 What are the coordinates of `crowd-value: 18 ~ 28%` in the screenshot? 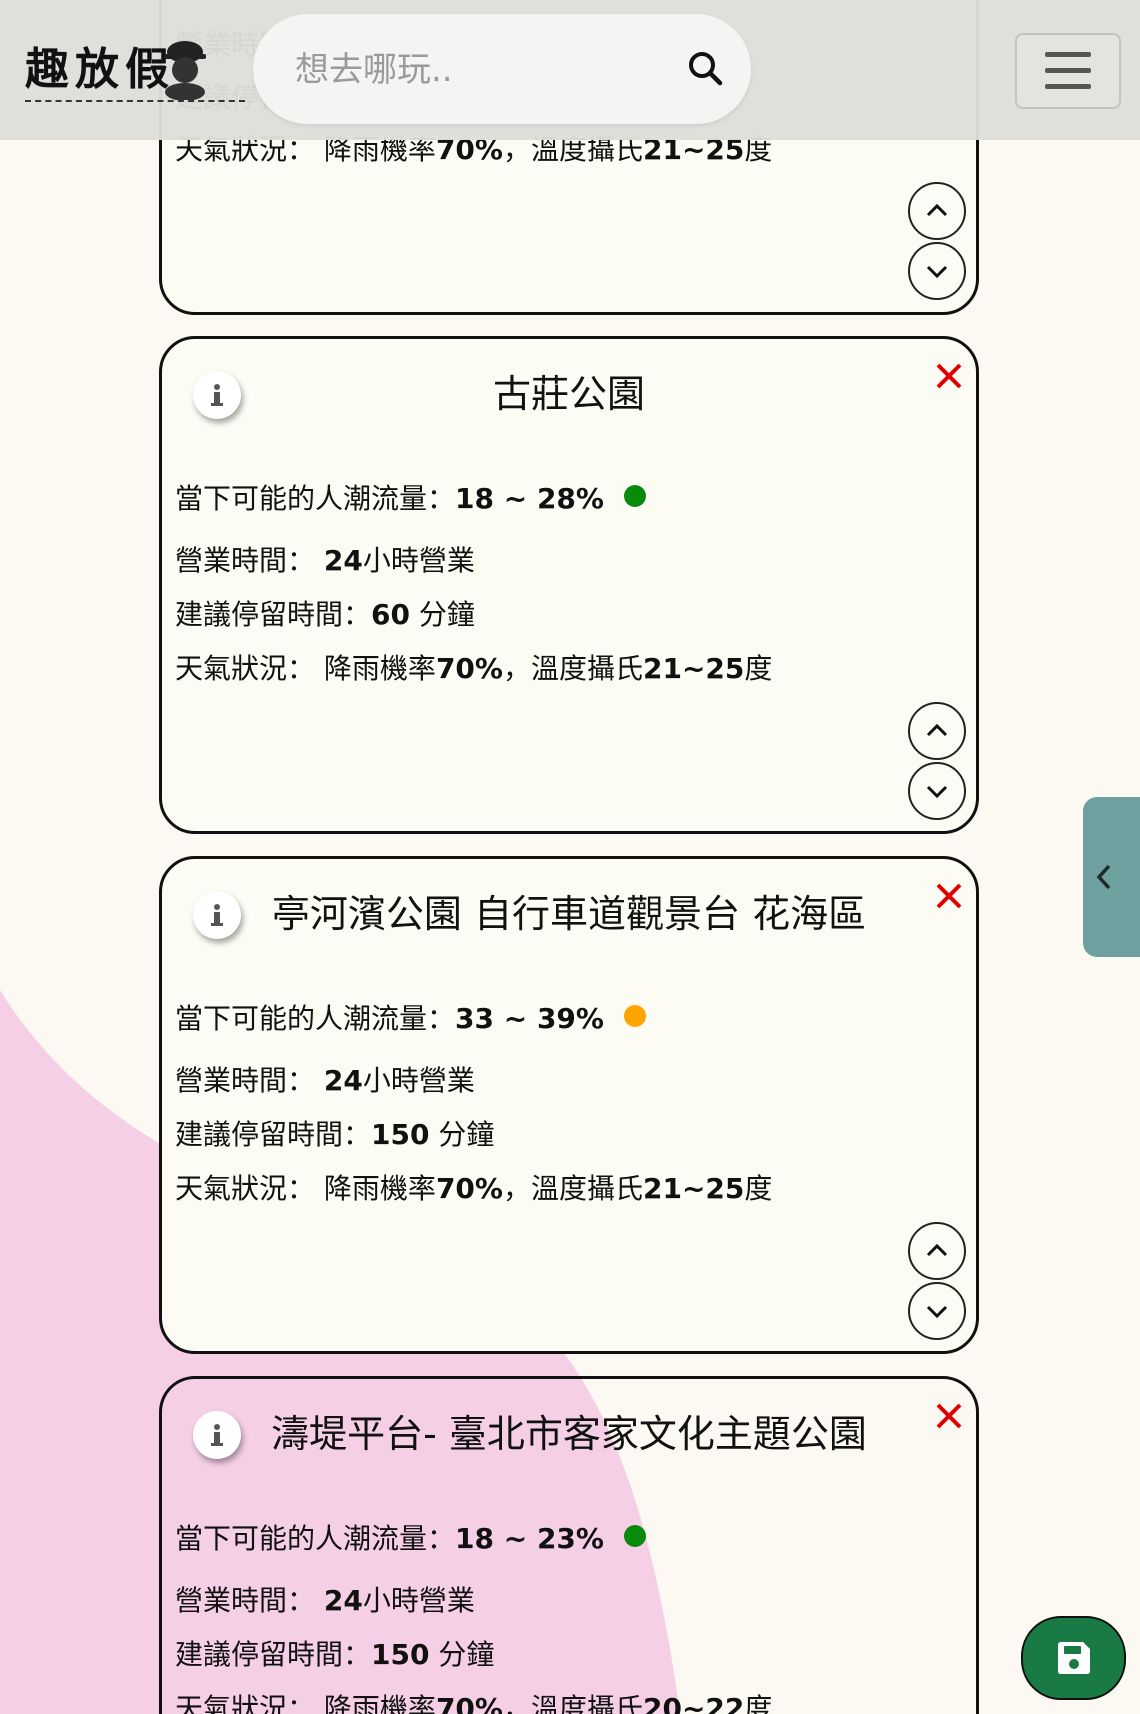 It's located at (529, 498).